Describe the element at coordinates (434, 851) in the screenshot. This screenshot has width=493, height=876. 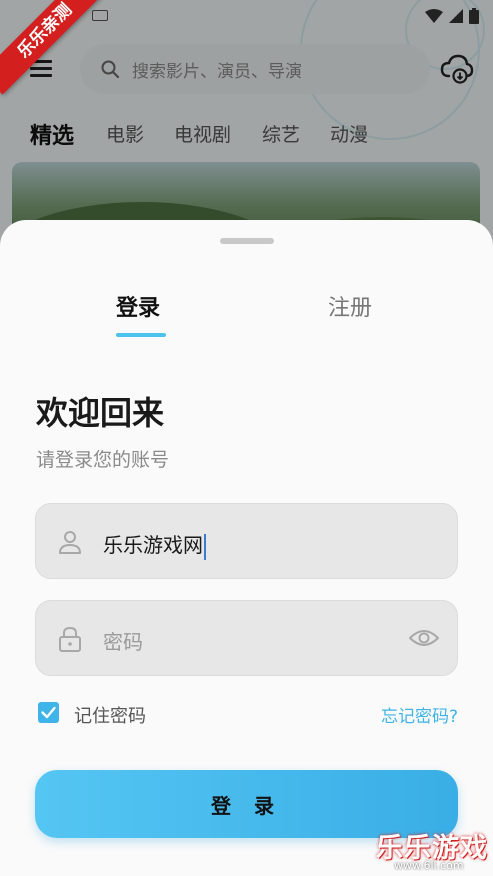
I see `watermark-logo: 乐乐游戏 www.6ll.com` at that location.